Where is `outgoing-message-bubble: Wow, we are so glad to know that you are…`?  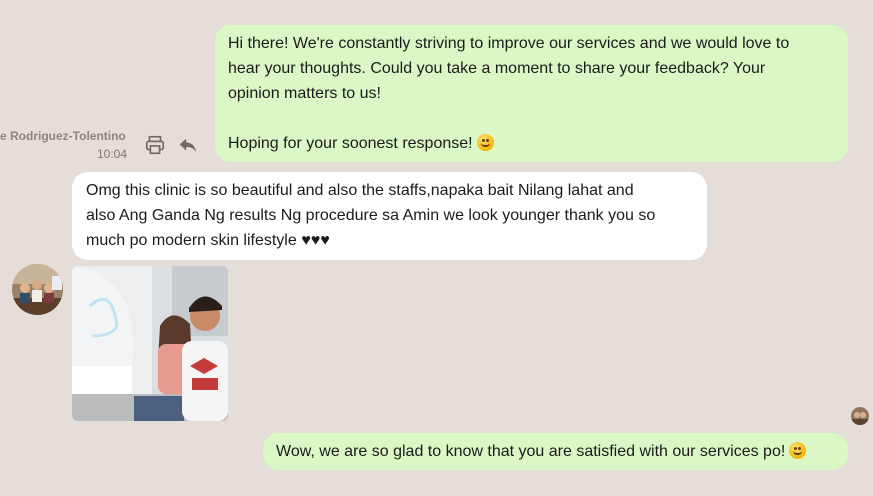 outgoing-message-bubble: Wow, we are so glad to know that you are… is located at coordinates (555, 451).